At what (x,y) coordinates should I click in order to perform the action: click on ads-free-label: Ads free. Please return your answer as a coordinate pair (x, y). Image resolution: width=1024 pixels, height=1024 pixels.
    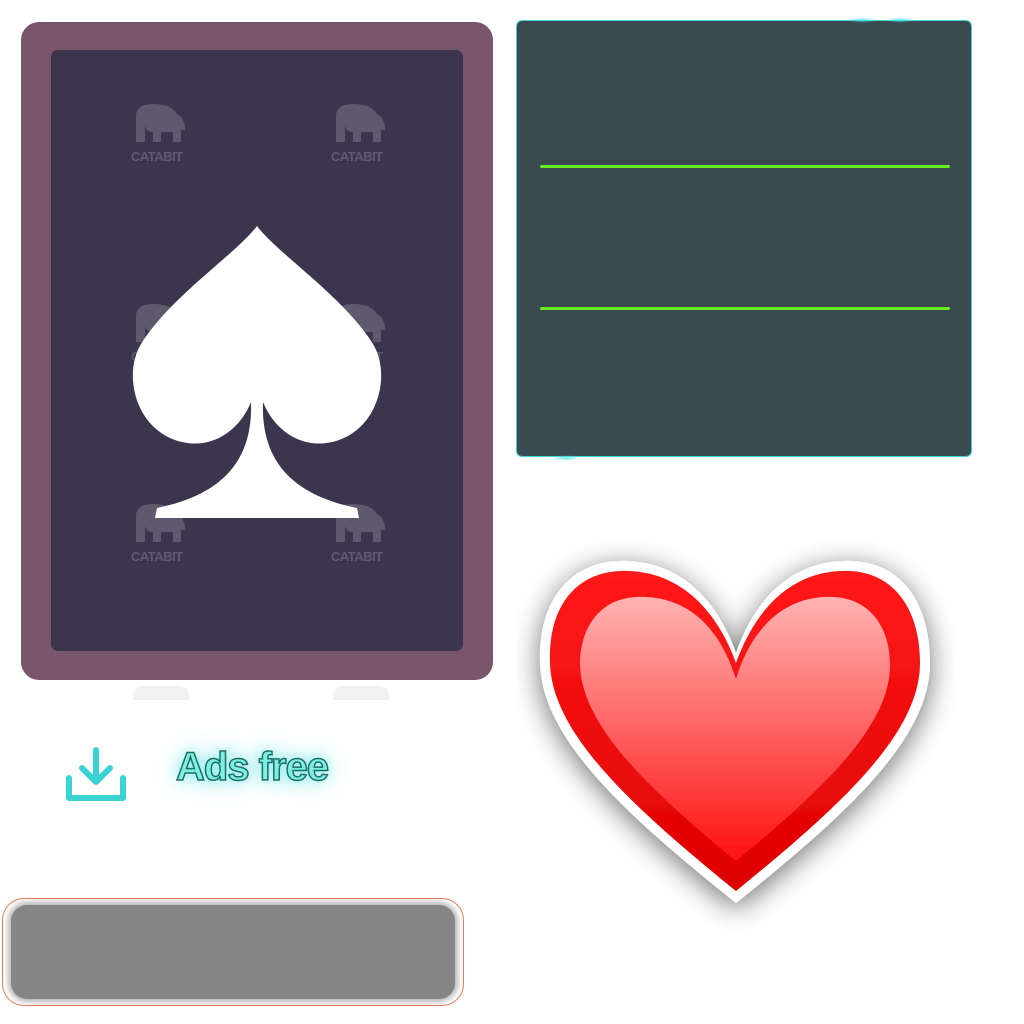
    Looking at the image, I should click on (252, 767).